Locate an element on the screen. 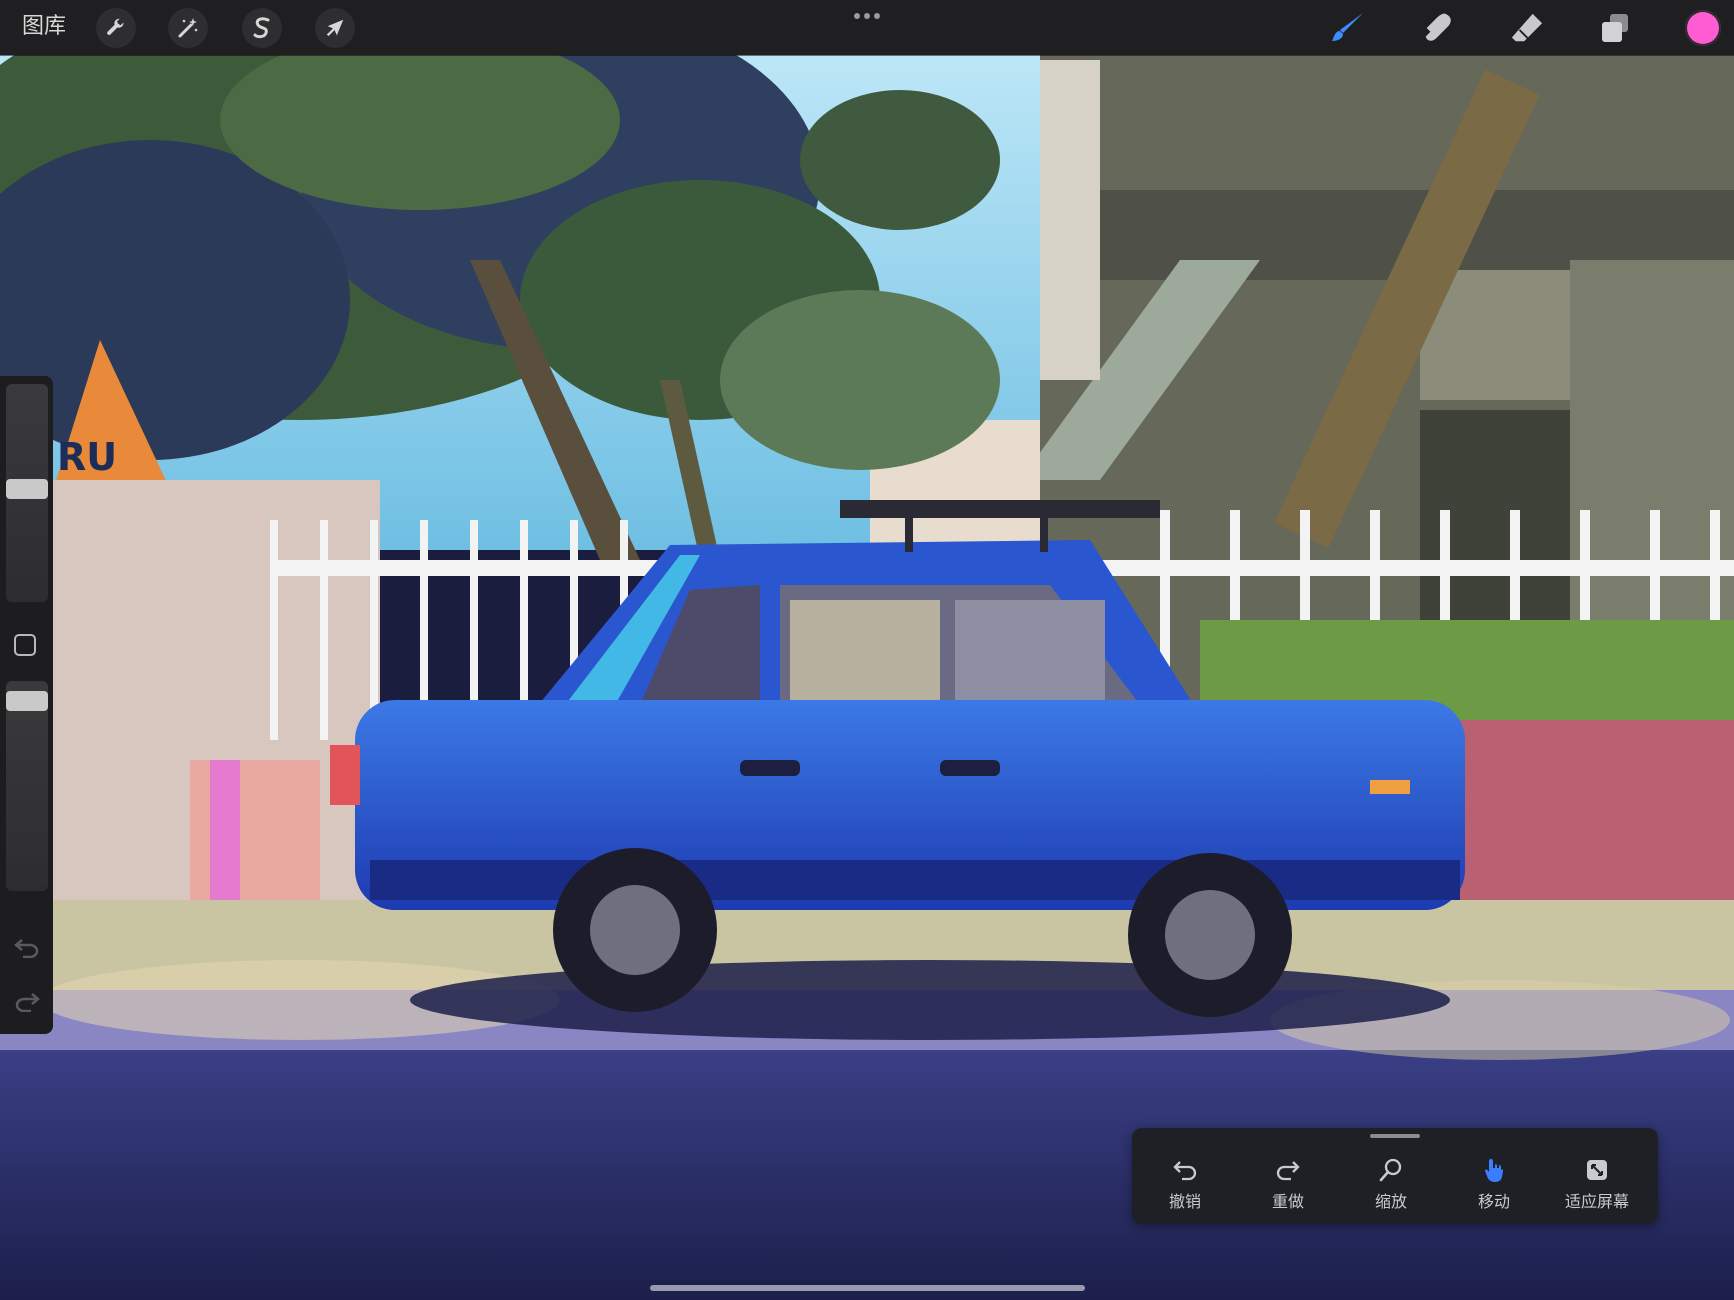 Image resolution: width=1734 pixels, height=1300 pixels. sidebar is located at coordinates (26, 705).